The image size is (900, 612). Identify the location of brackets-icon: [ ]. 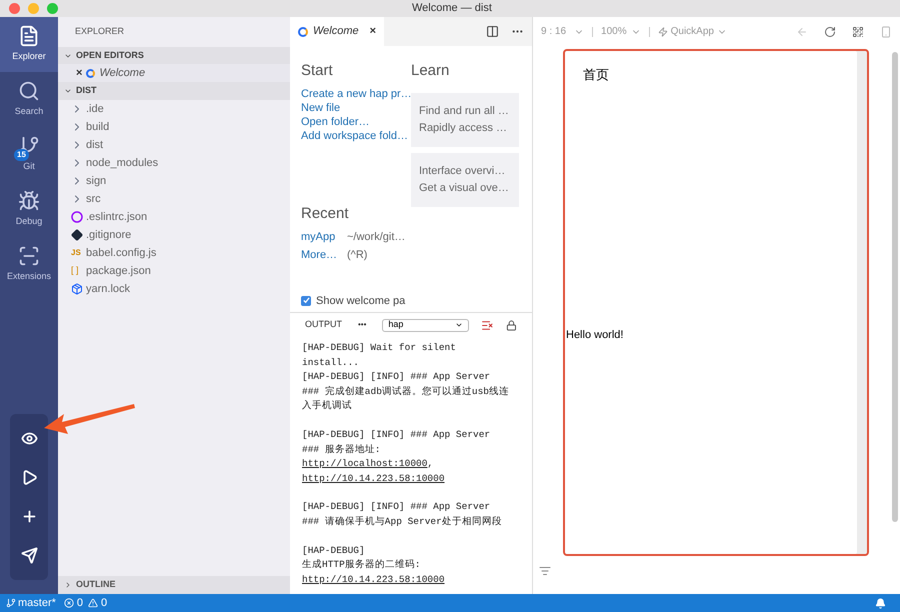
(77, 271).